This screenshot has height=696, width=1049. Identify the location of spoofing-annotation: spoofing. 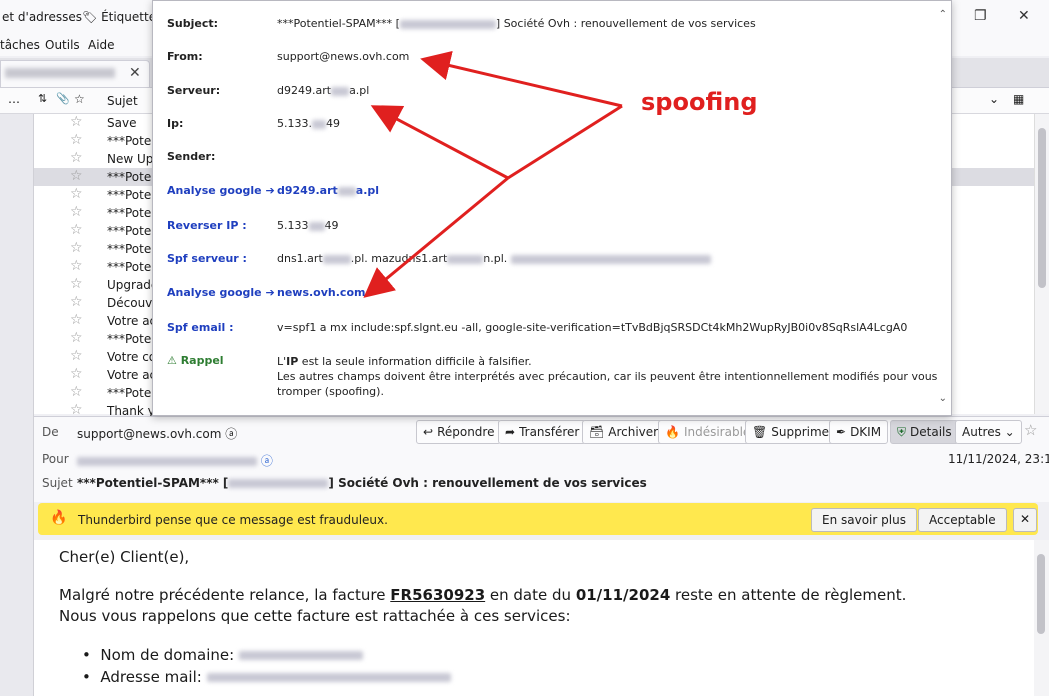
(699, 102).